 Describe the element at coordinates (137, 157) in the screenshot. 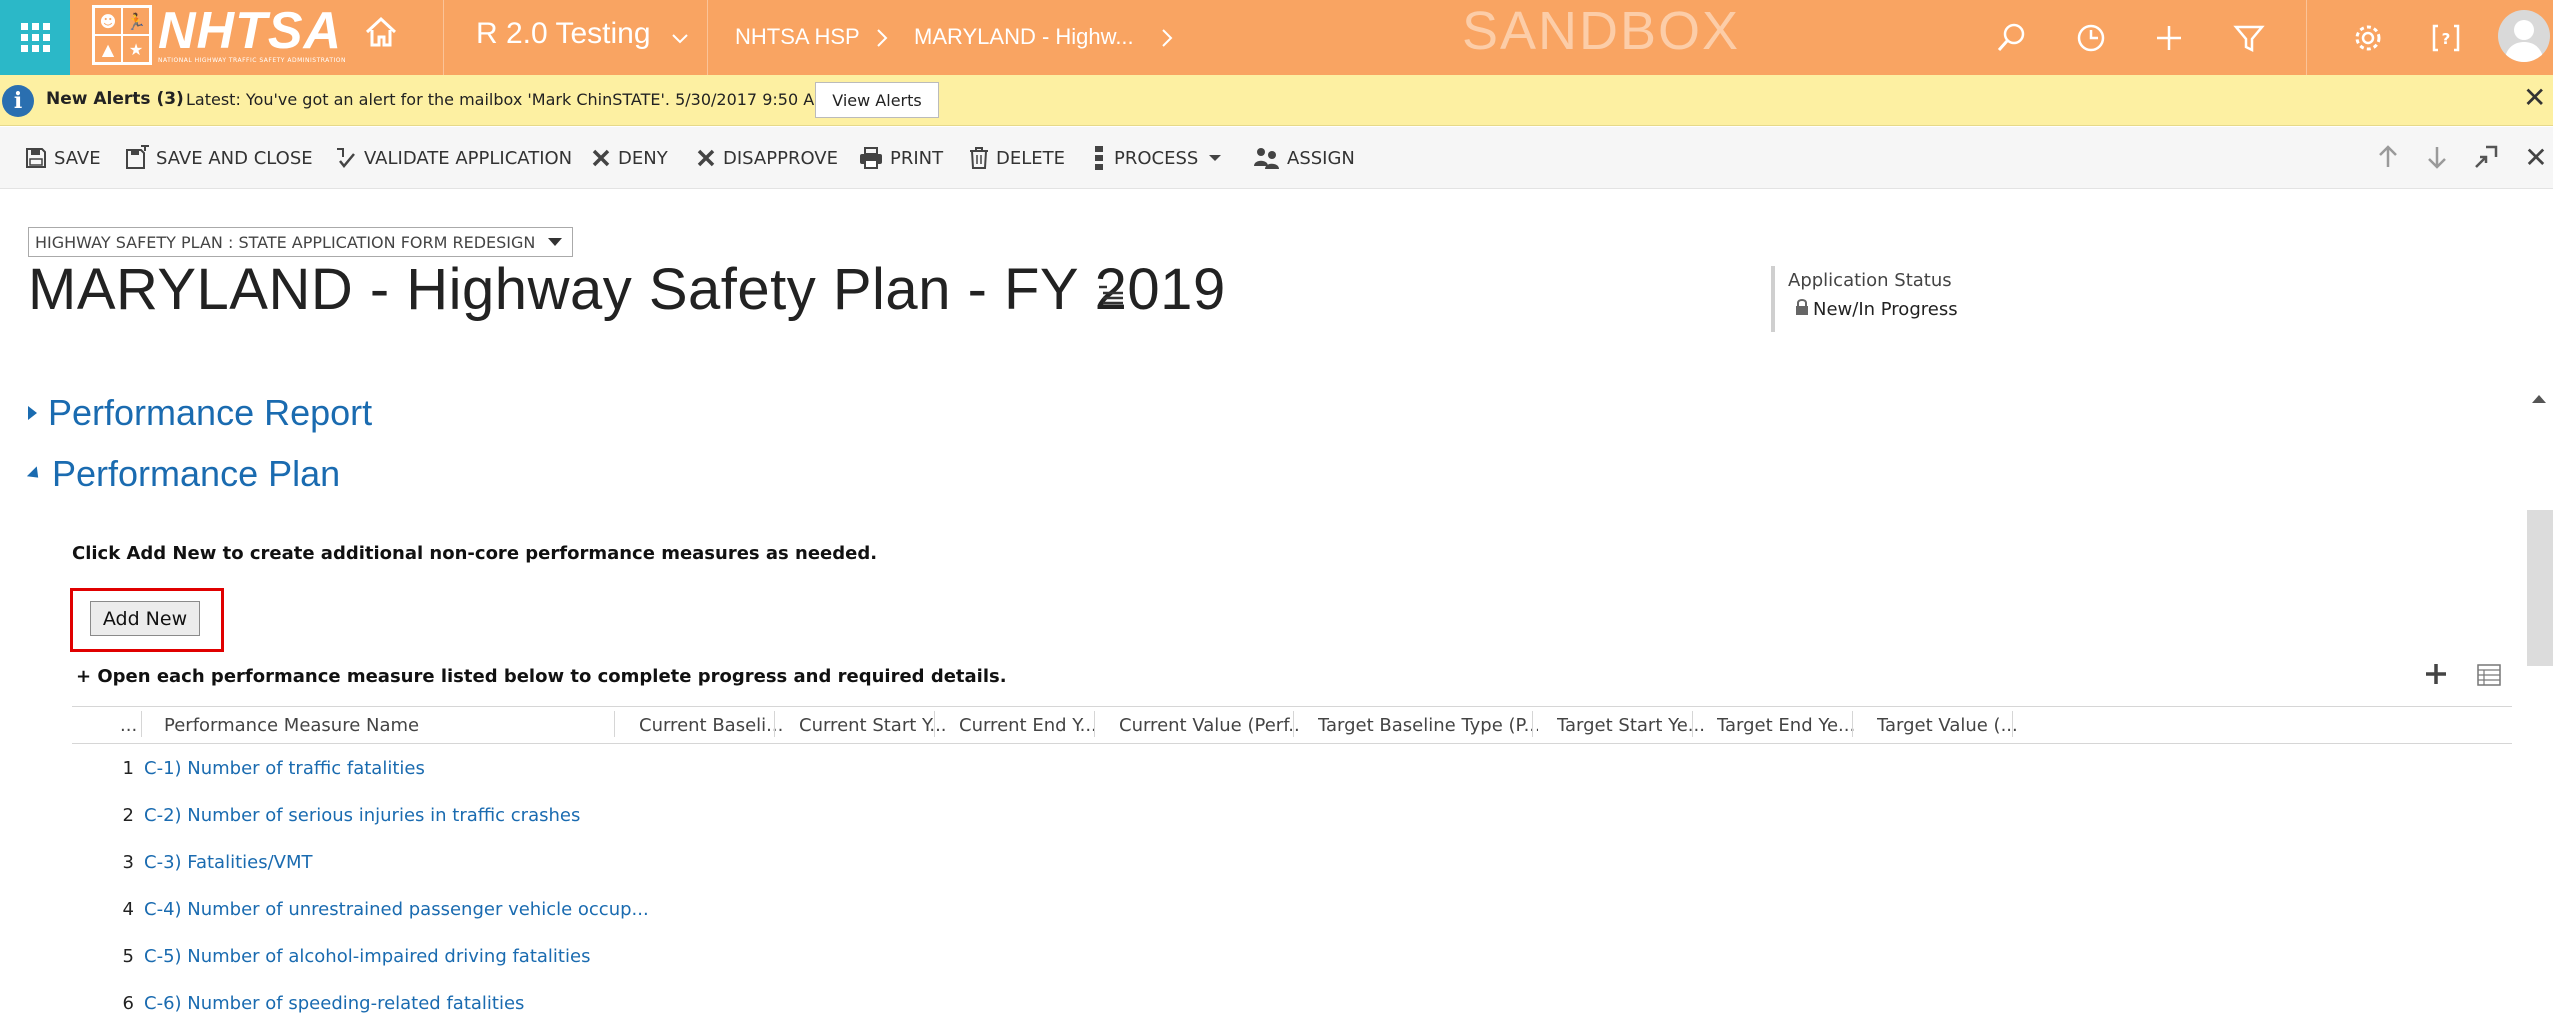

I see `save-close-icon` at that location.